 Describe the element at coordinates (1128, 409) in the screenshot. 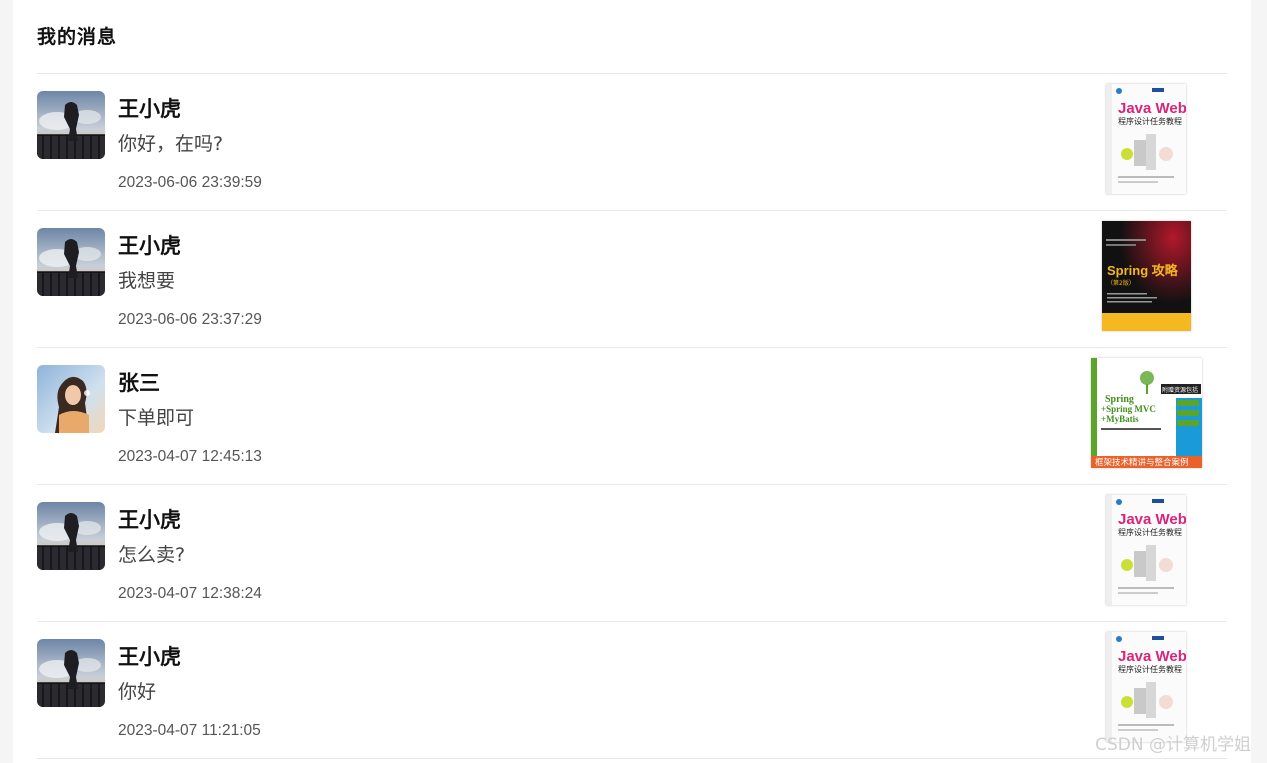

I see `book-subtitle: +Spring MVC` at that location.